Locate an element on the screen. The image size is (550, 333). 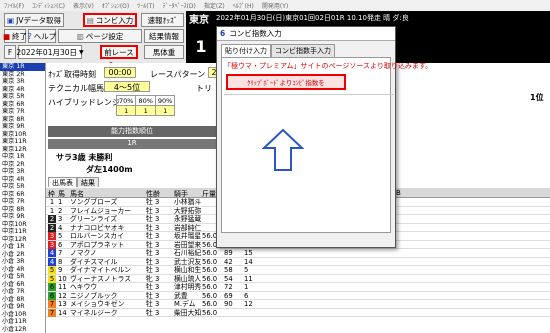
combo-input-button: ▤ コンビ入力 is located at coordinates (110, 20).